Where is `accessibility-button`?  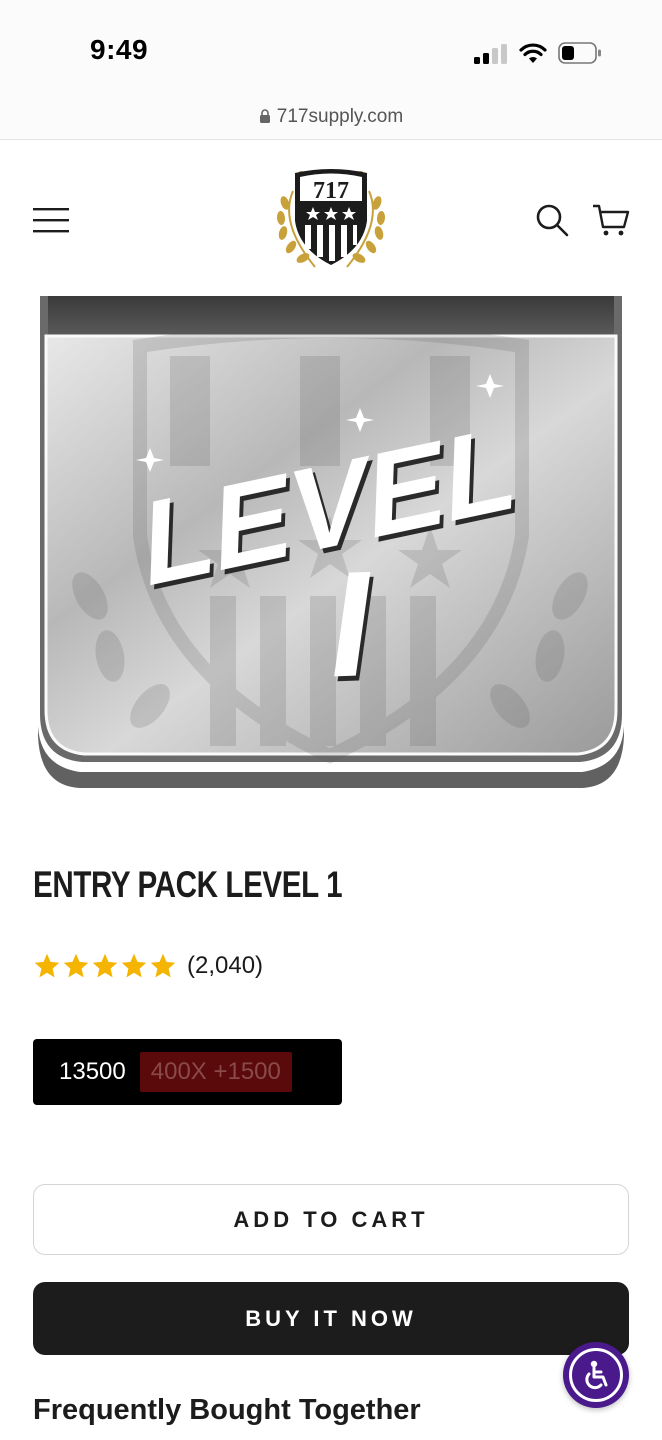 accessibility-button is located at coordinates (596, 1375).